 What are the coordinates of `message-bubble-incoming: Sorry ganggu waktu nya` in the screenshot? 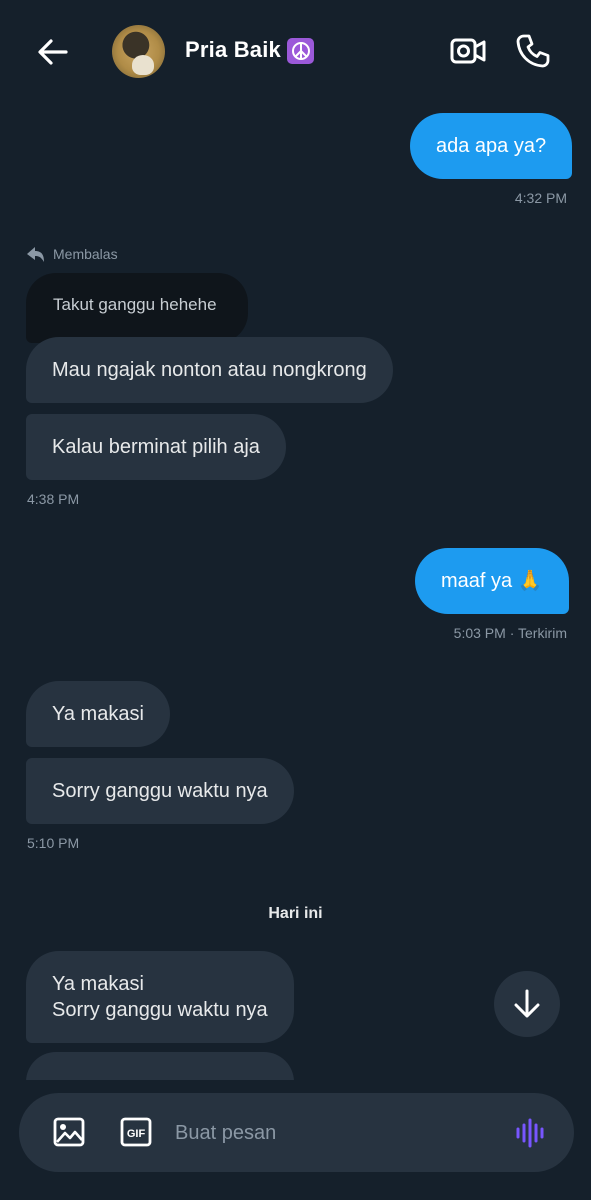 It's located at (160, 791).